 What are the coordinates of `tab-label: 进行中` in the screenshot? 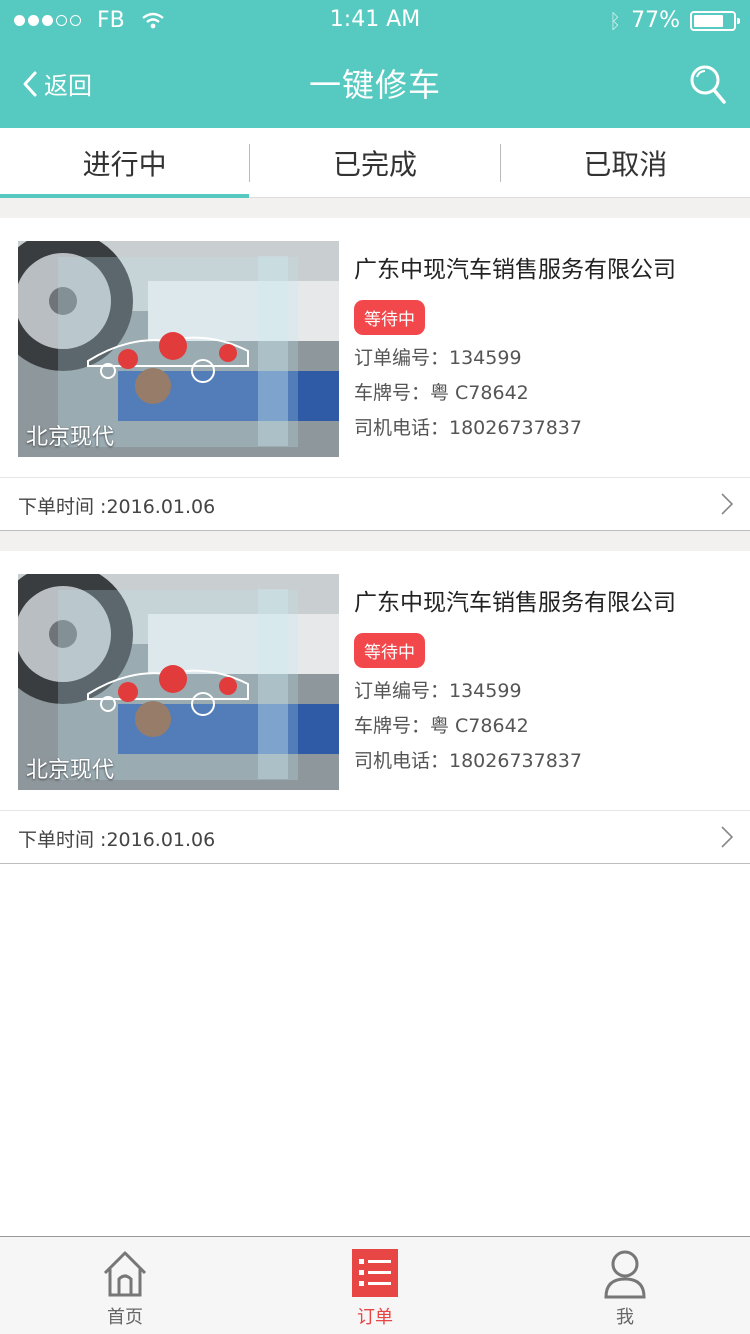 It's located at (124, 164).